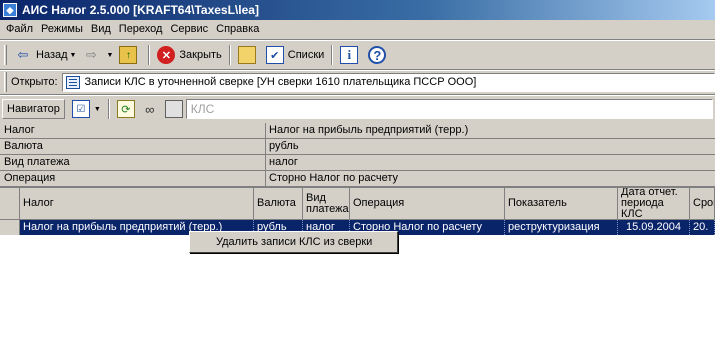 This screenshot has height=343, width=715. I want to click on property-value: налог, so click(283, 162).